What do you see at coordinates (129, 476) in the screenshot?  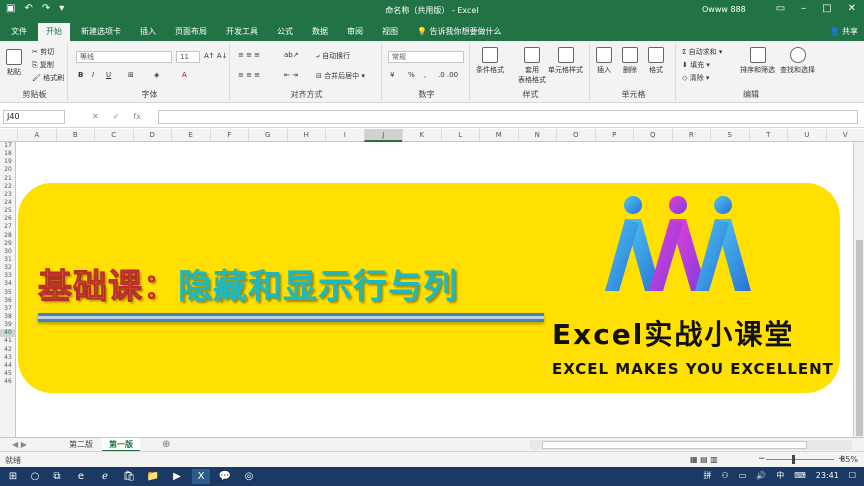 I see `store-icon: 🛍` at bounding box center [129, 476].